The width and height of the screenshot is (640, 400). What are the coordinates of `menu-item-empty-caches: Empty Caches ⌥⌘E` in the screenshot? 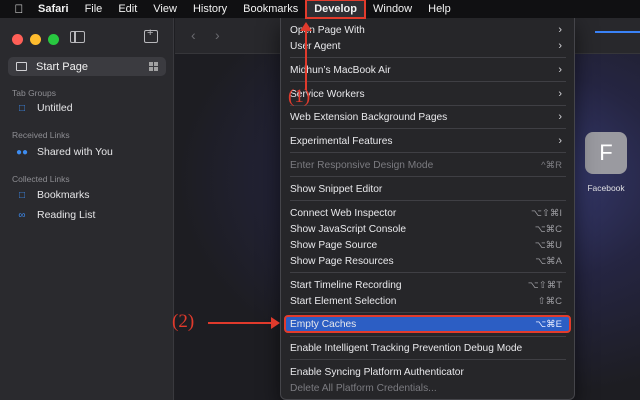 It's located at (427, 324).